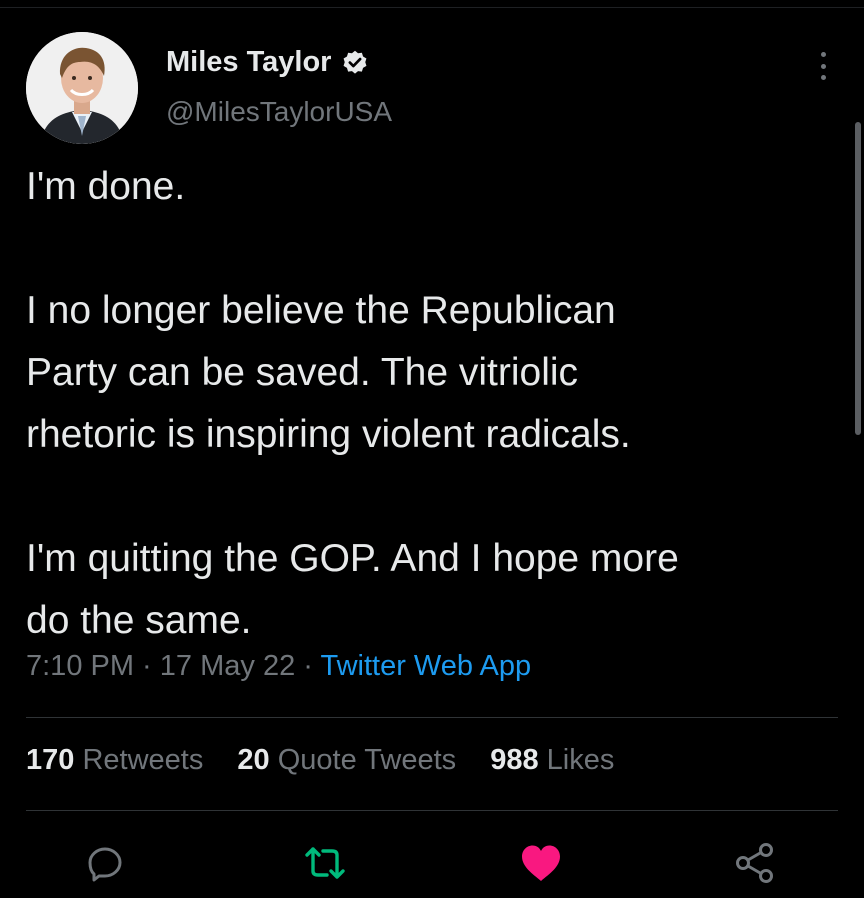 This screenshot has height=898, width=864. What do you see at coordinates (580, 760) in the screenshot?
I see `likes-label: Likes` at bounding box center [580, 760].